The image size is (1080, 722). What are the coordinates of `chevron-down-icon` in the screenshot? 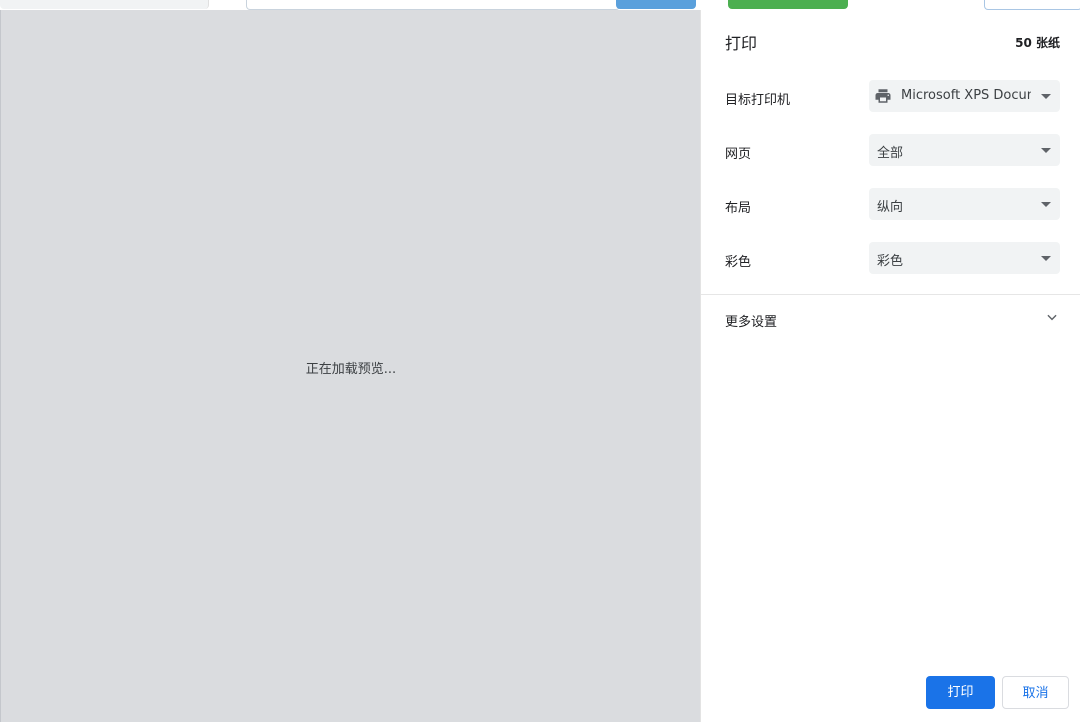 It's located at (1052, 317).